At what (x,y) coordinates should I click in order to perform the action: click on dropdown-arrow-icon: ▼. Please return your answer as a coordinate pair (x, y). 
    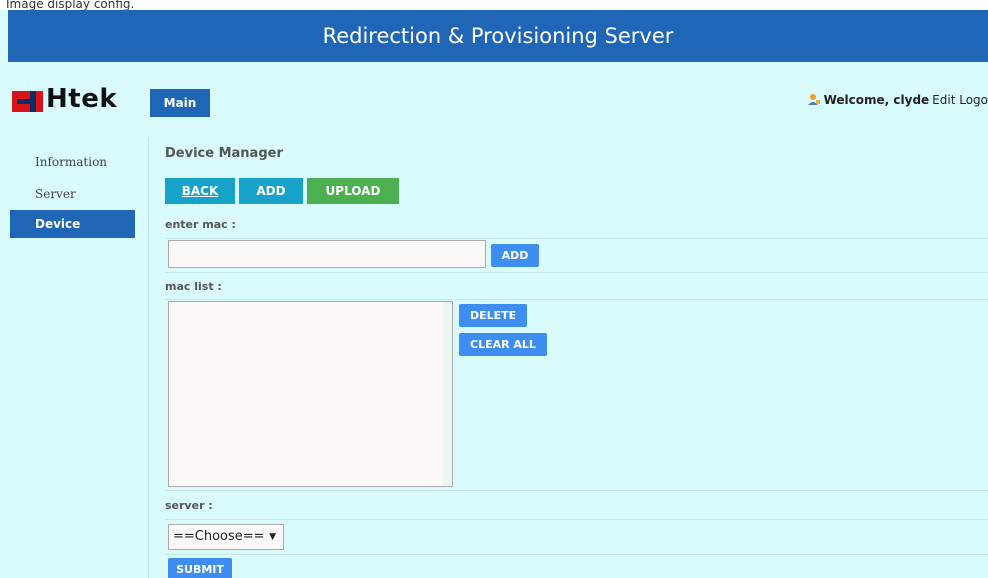
    Looking at the image, I should click on (272, 537).